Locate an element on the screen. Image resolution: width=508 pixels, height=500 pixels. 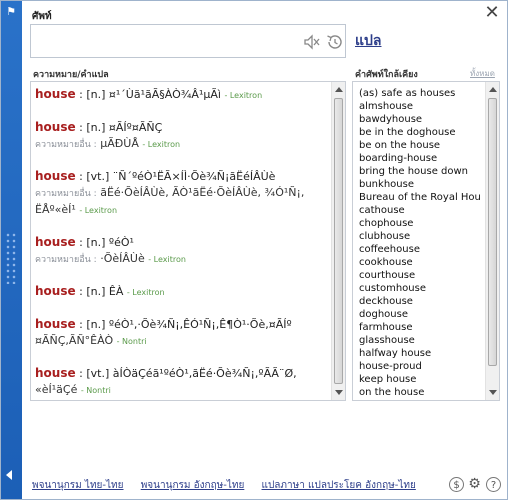
similar-word-item: Bureau of the Royal Household is located at coordinates (420, 197).